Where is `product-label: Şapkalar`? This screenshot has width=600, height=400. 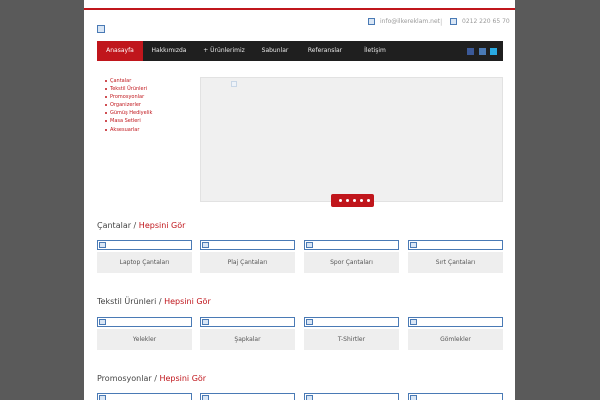 product-label: Şapkalar is located at coordinates (247, 339).